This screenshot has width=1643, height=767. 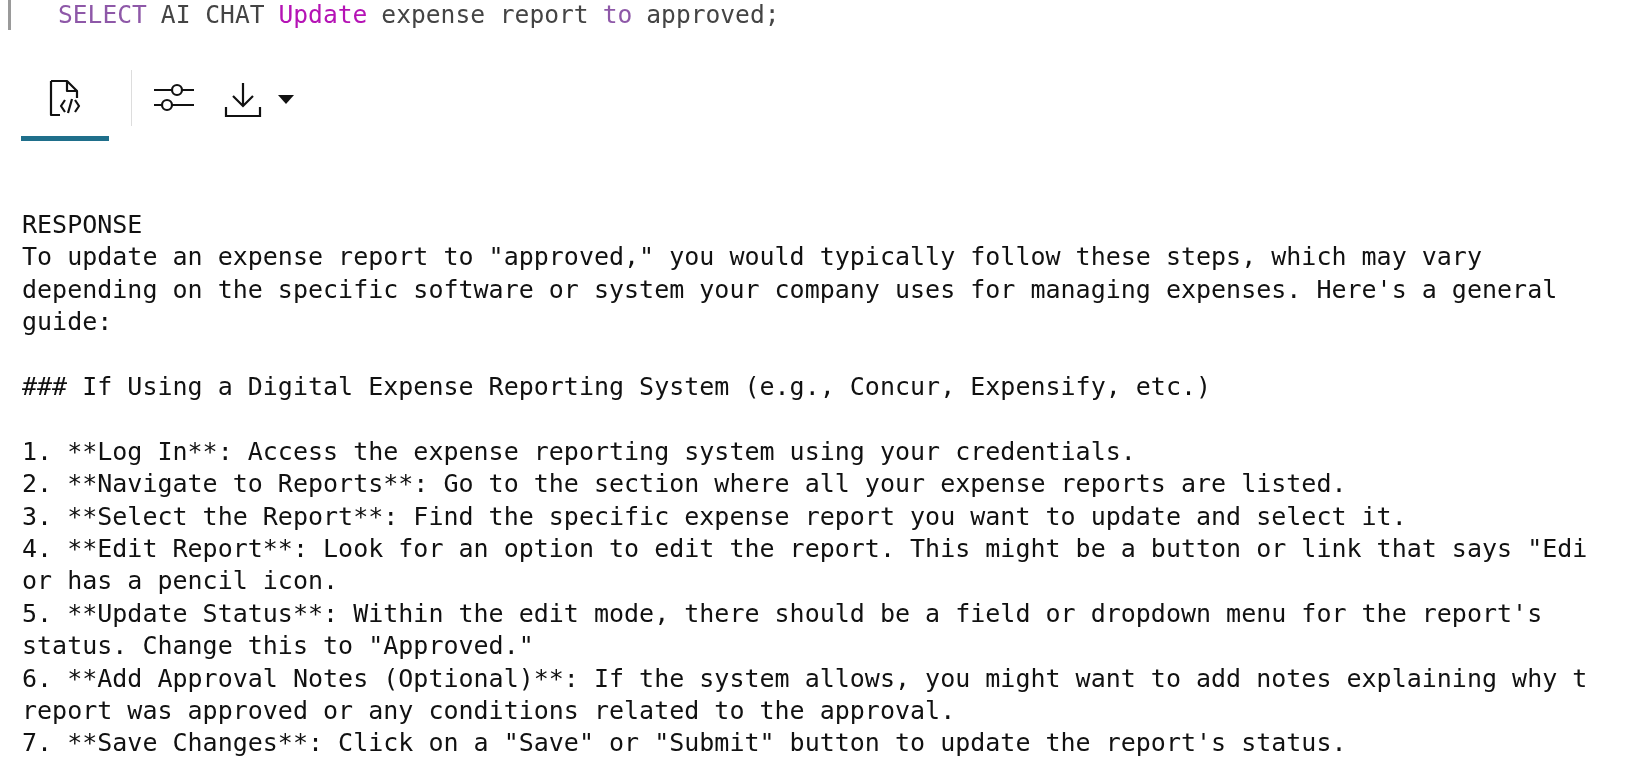 What do you see at coordinates (685, 484) in the screenshot?
I see `response-line: 2. **Navigate to Reports**: Go to the section where all your expense reports are listed.` at bounding box center [685, 484].